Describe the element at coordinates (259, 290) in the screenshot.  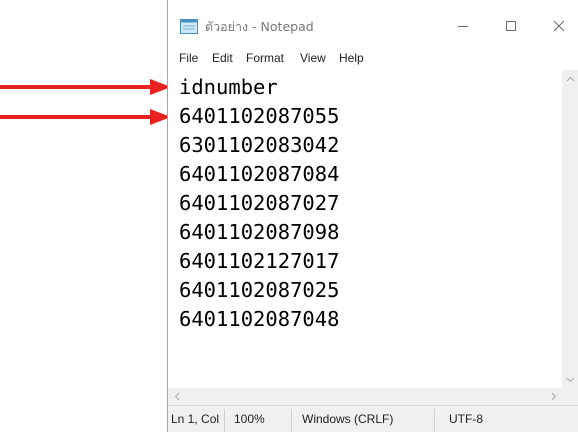
I see `editor-line-8: 6401102087025` at that location.